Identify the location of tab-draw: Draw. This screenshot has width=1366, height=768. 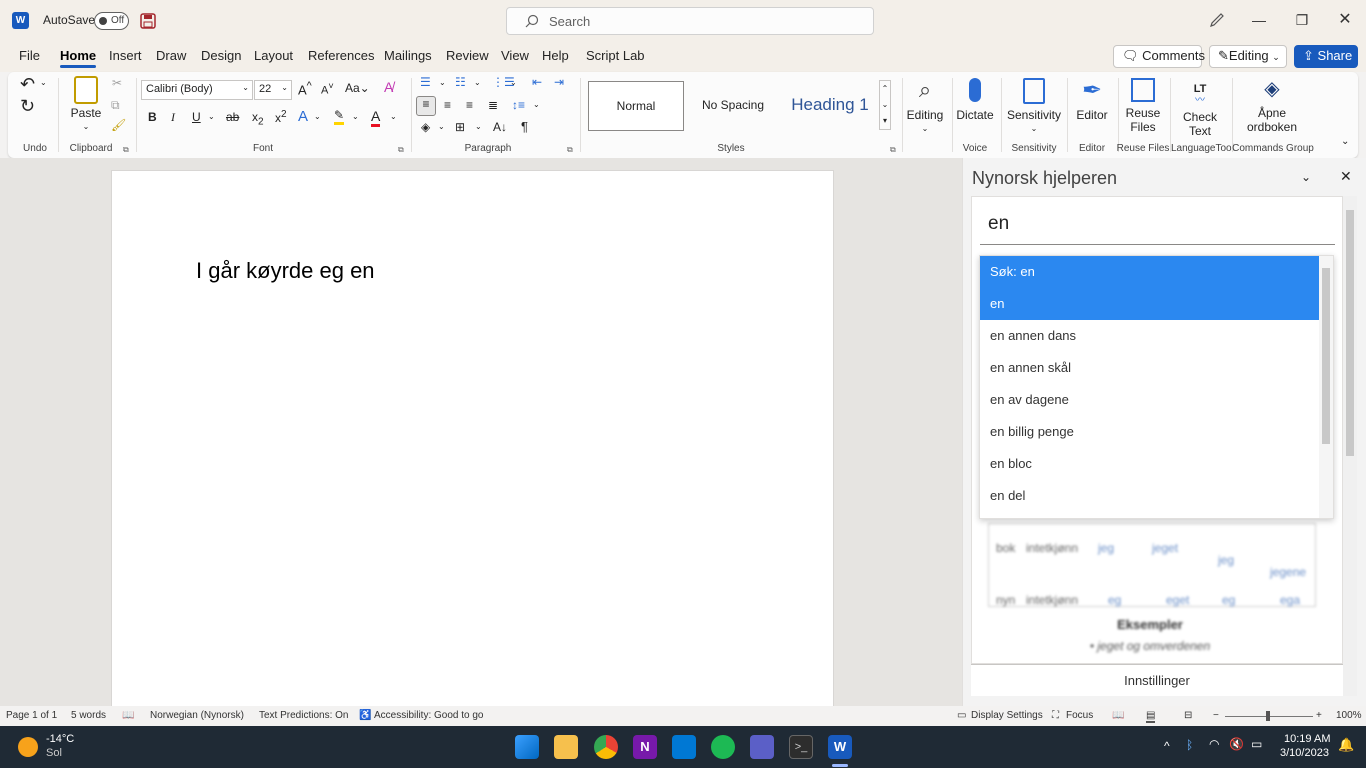
(171, 55).